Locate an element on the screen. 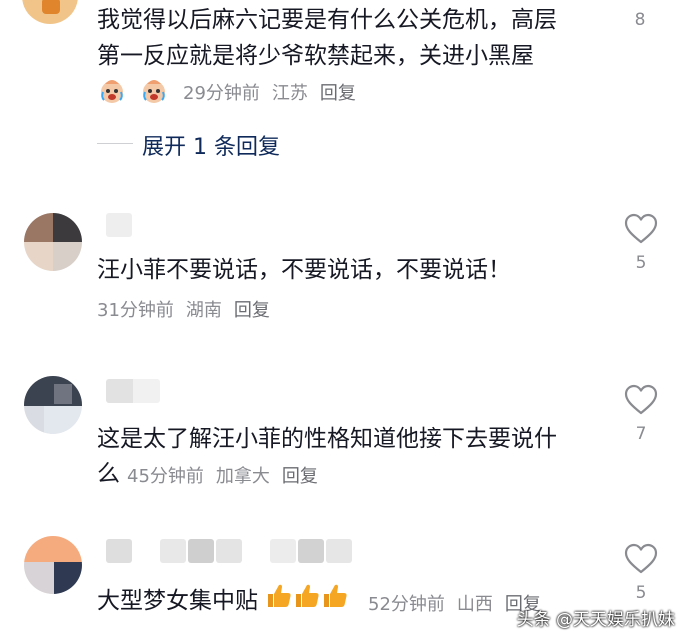 The width and height of the screenshot is (685, 640). comment-time: 31分钟前 is located at coordinates (135, 310).